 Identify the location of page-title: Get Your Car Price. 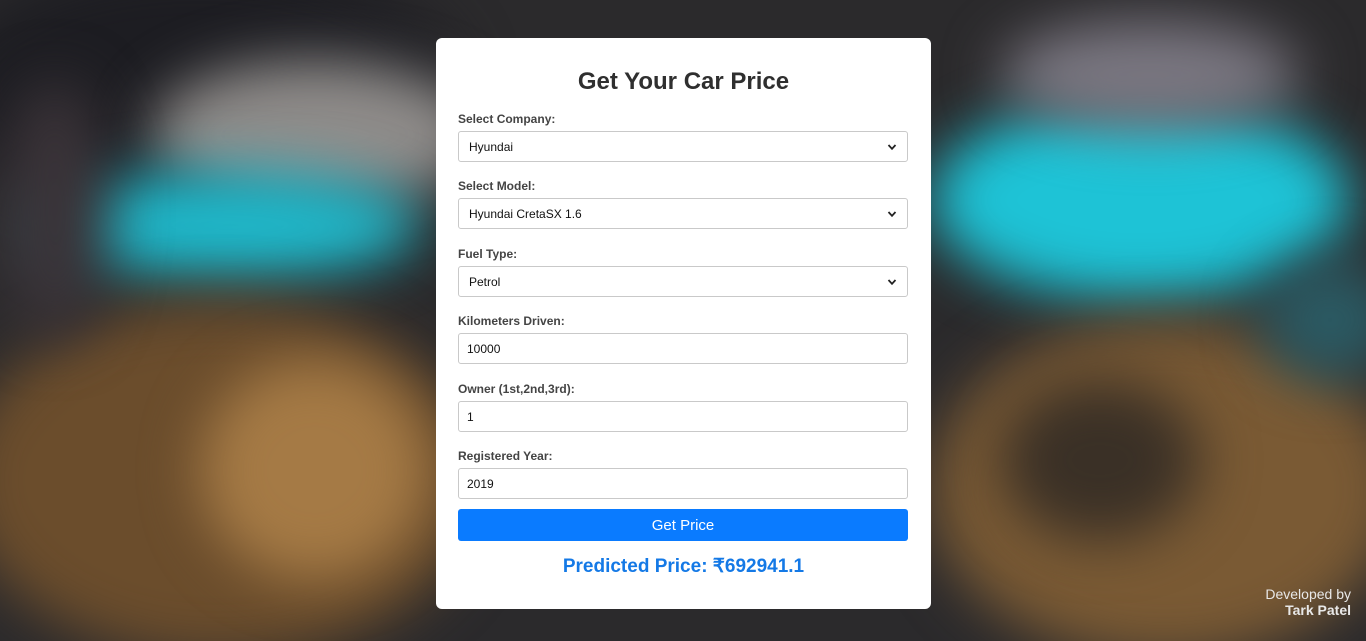
(683, 81).